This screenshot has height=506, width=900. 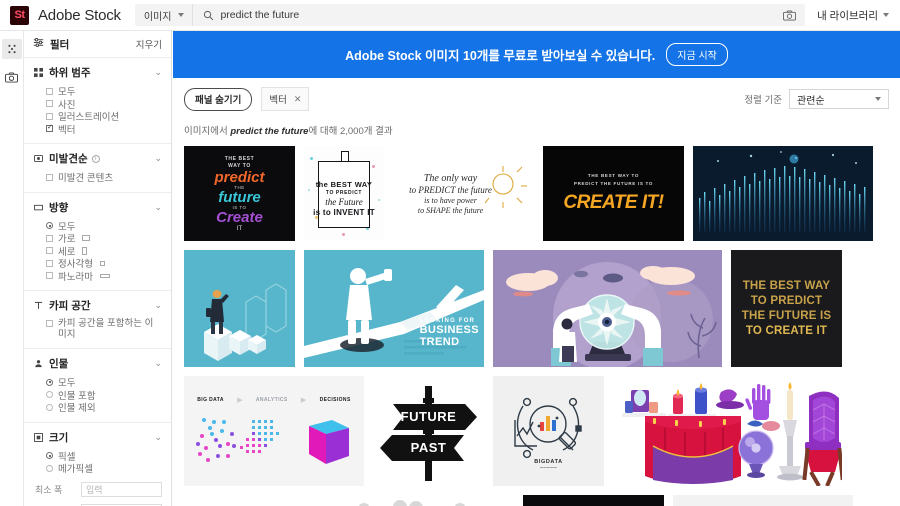 I want to click on search-input: predict the future, so click(x=497, y=15).